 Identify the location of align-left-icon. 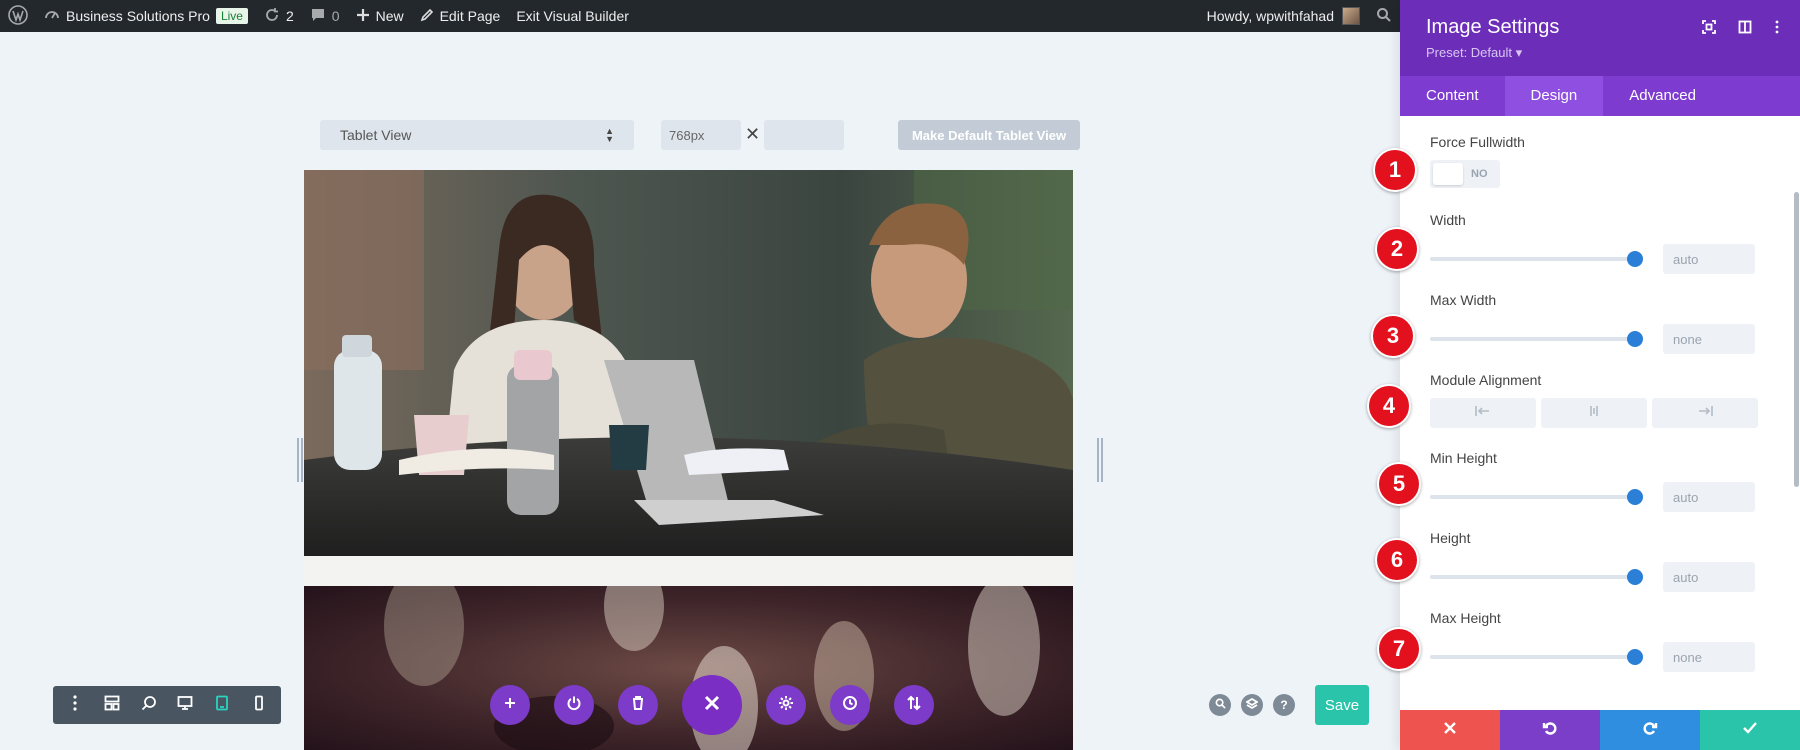
(1483, 413).